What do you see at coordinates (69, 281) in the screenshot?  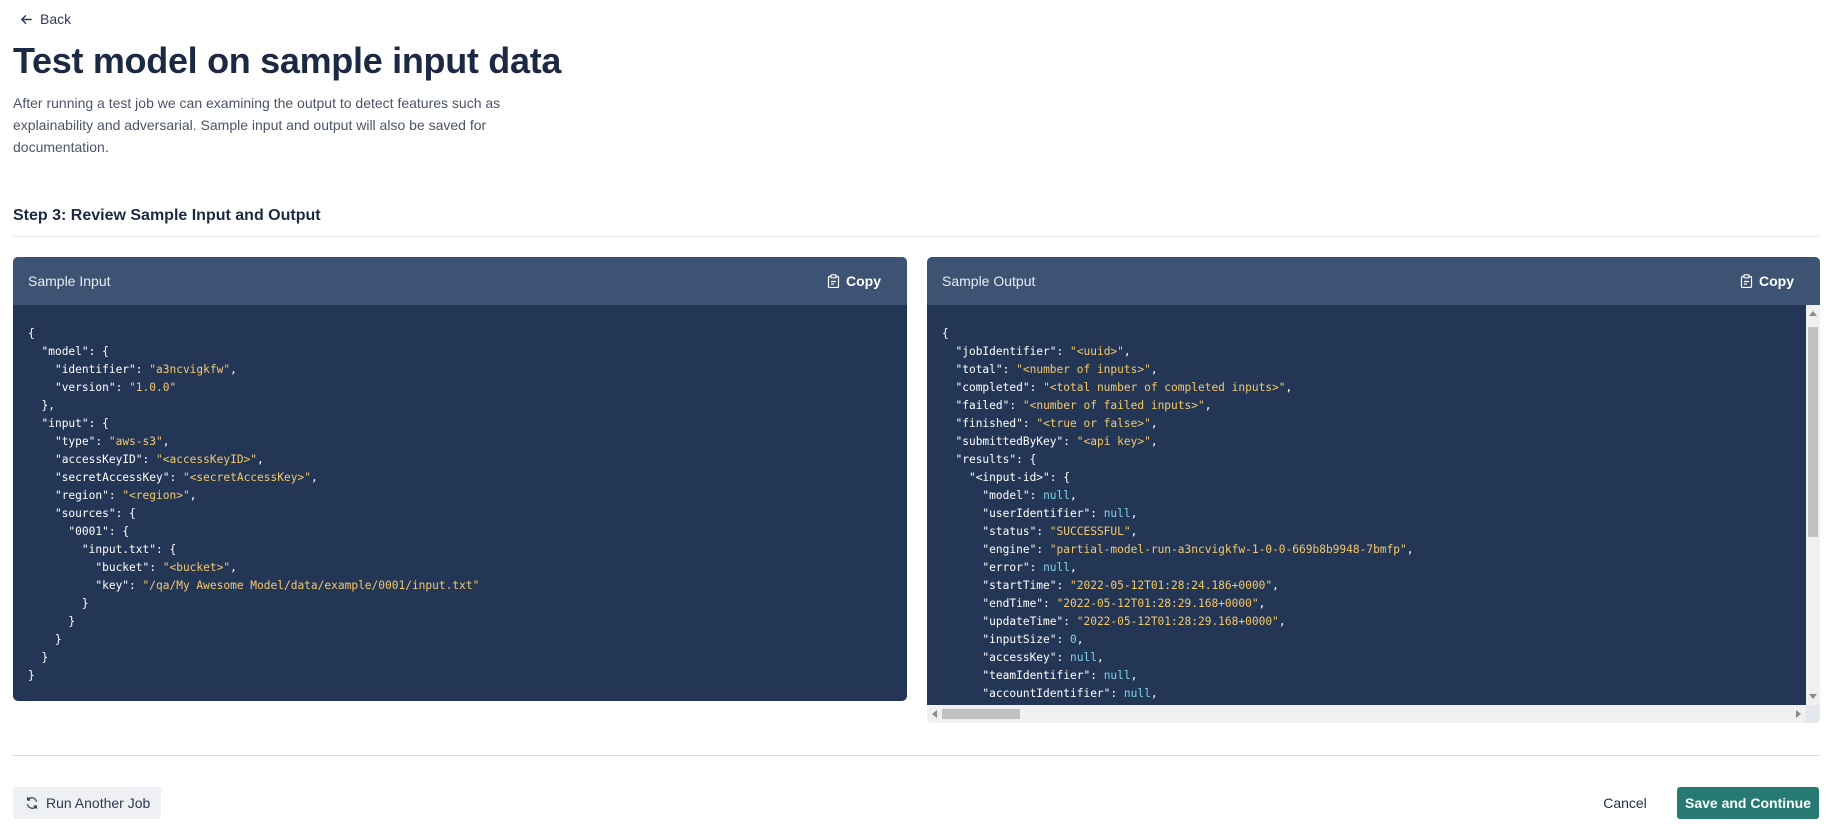 I see `sample-input-title: Sample Input` at bounding box center [69, 281].